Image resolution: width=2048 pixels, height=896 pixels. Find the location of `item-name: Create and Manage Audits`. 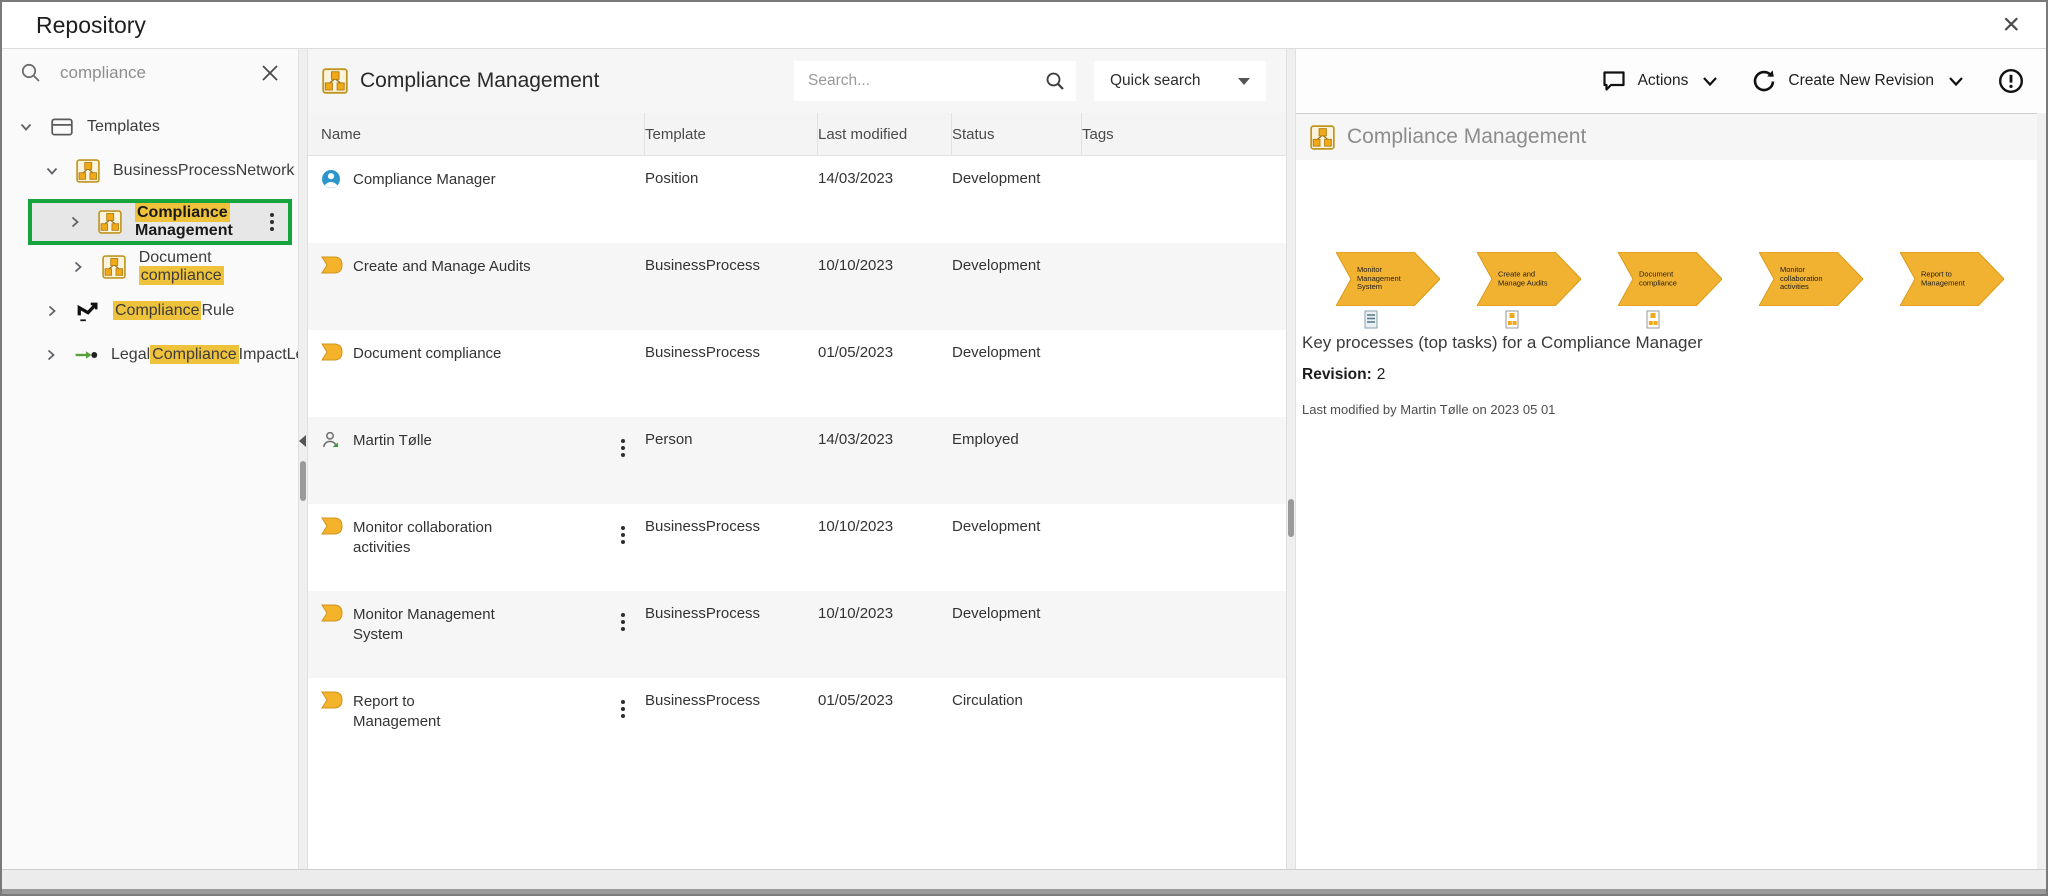

item-name: Create and Manage Audits is located at coordinates (442, 266).